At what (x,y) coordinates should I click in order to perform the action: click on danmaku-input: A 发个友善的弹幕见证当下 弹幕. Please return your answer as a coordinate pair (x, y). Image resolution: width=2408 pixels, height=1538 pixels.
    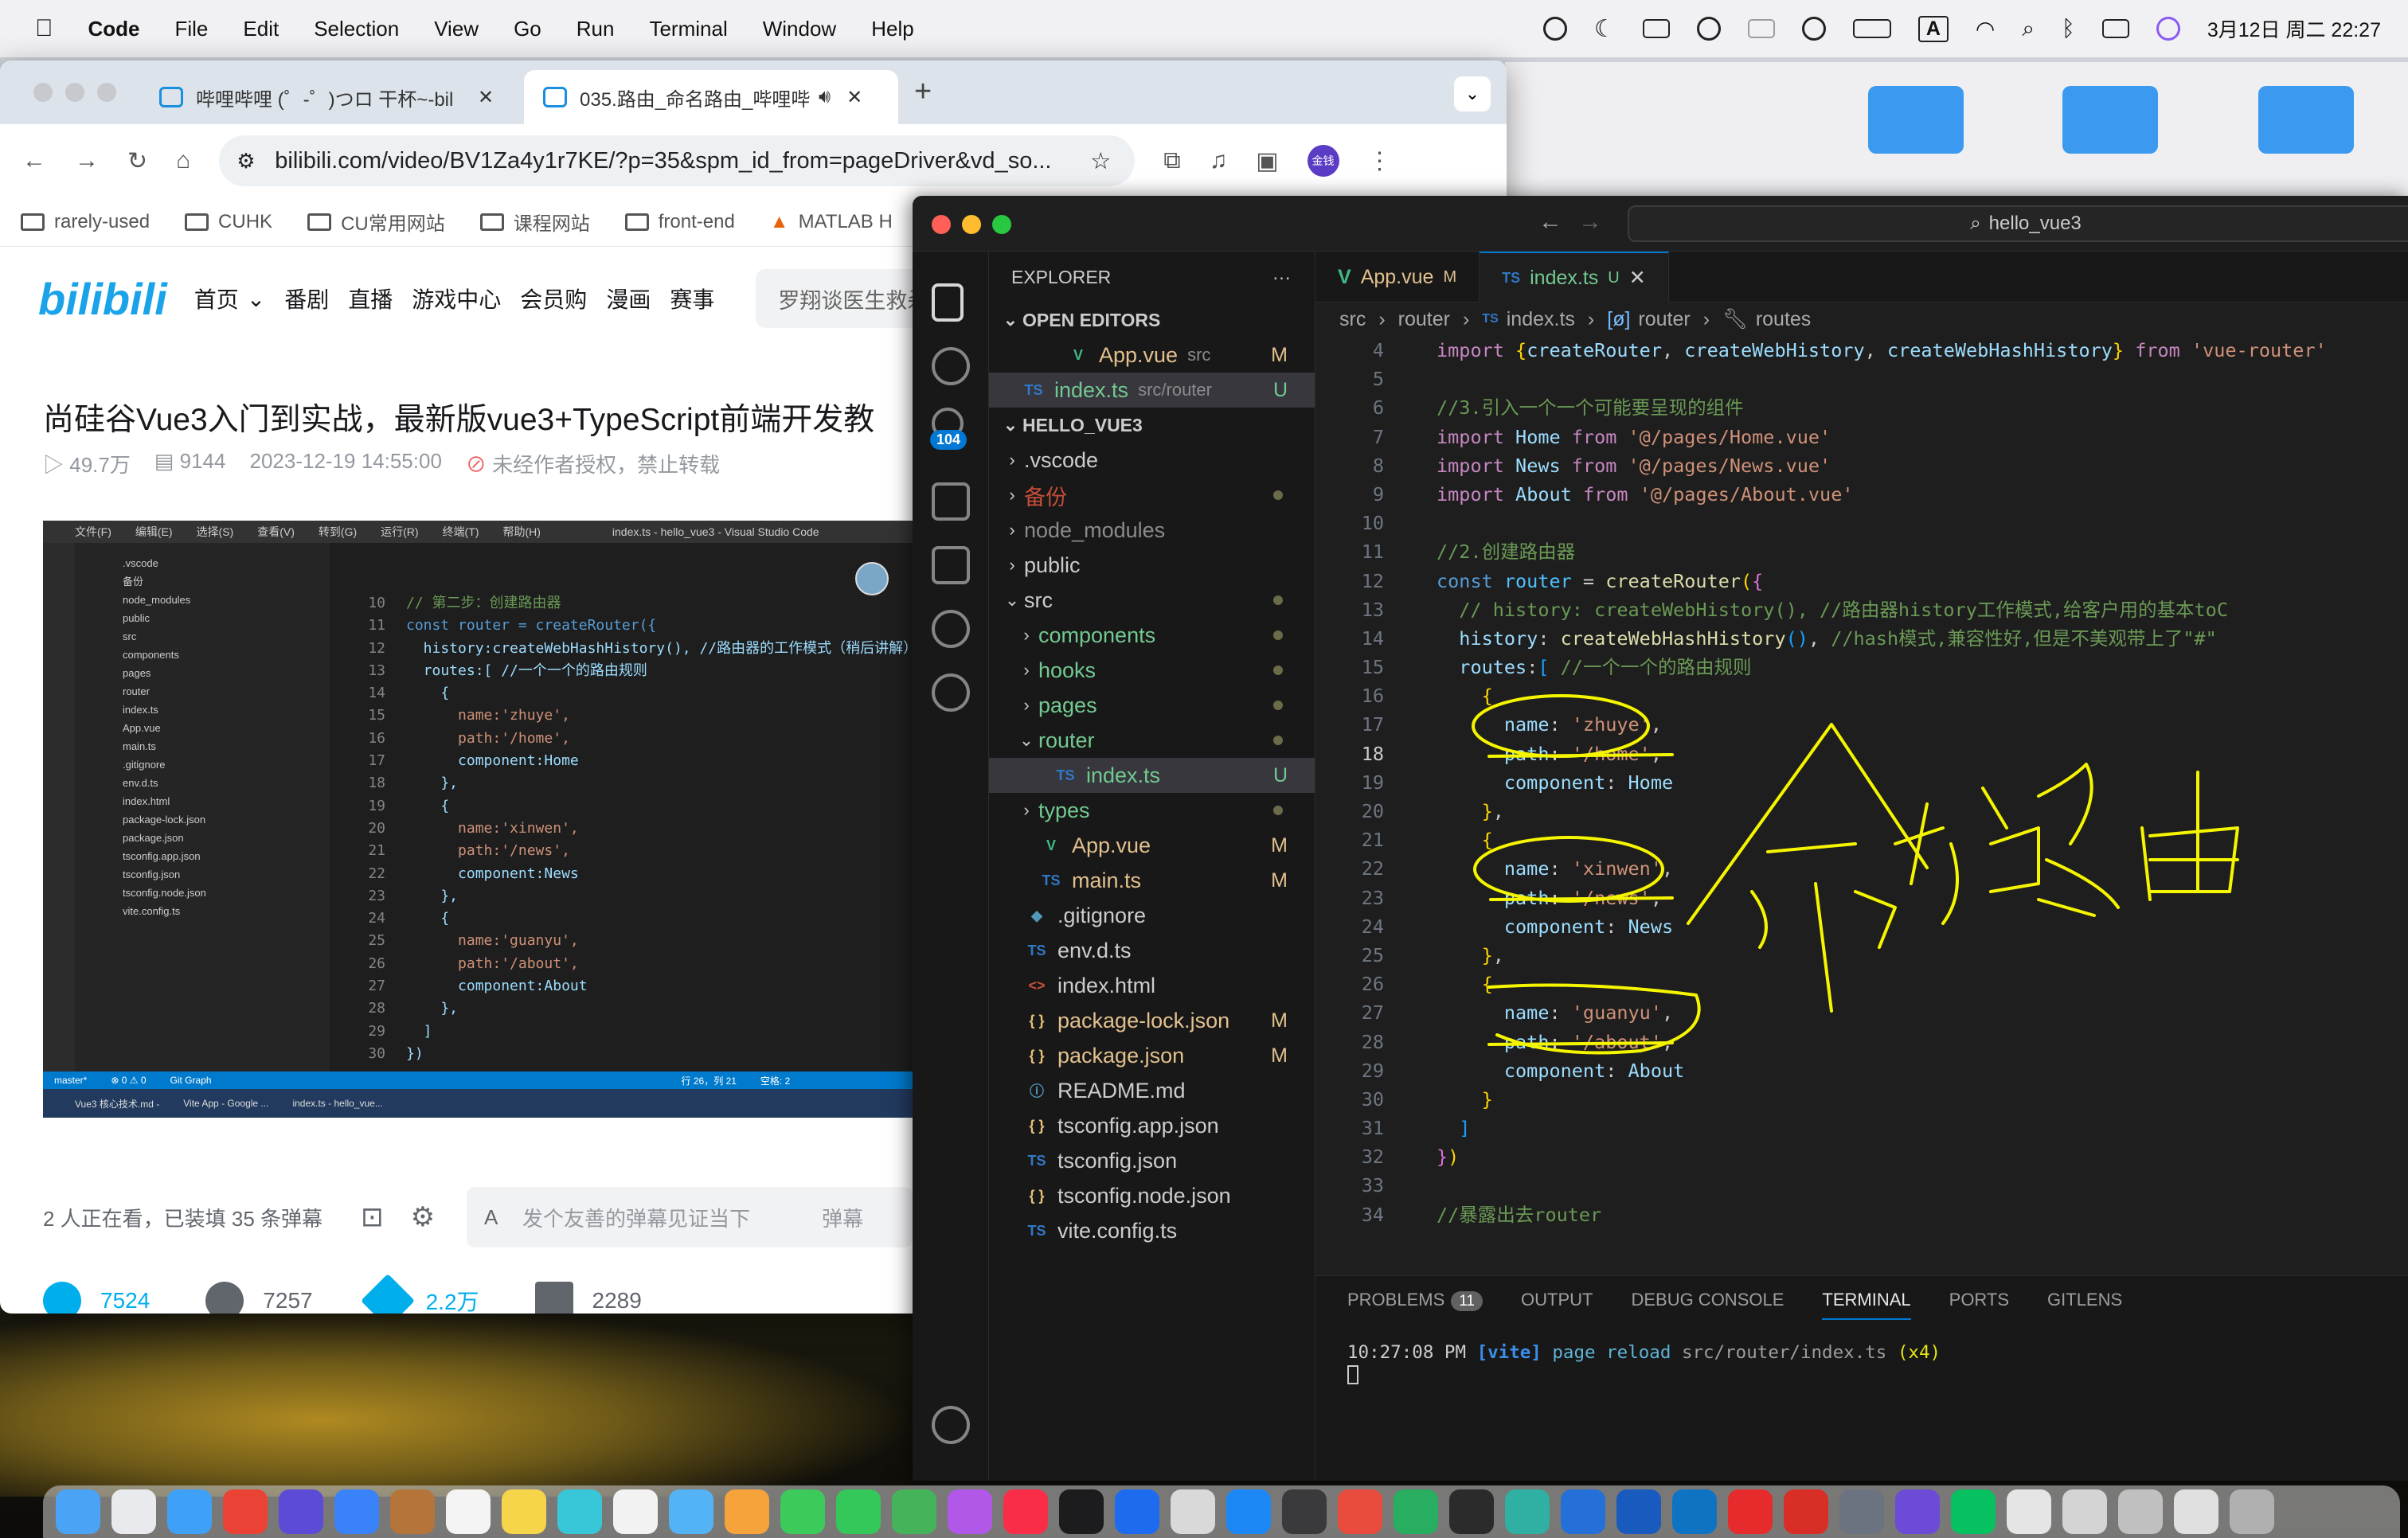
    Looking at the image, I should click on (690, 1217).